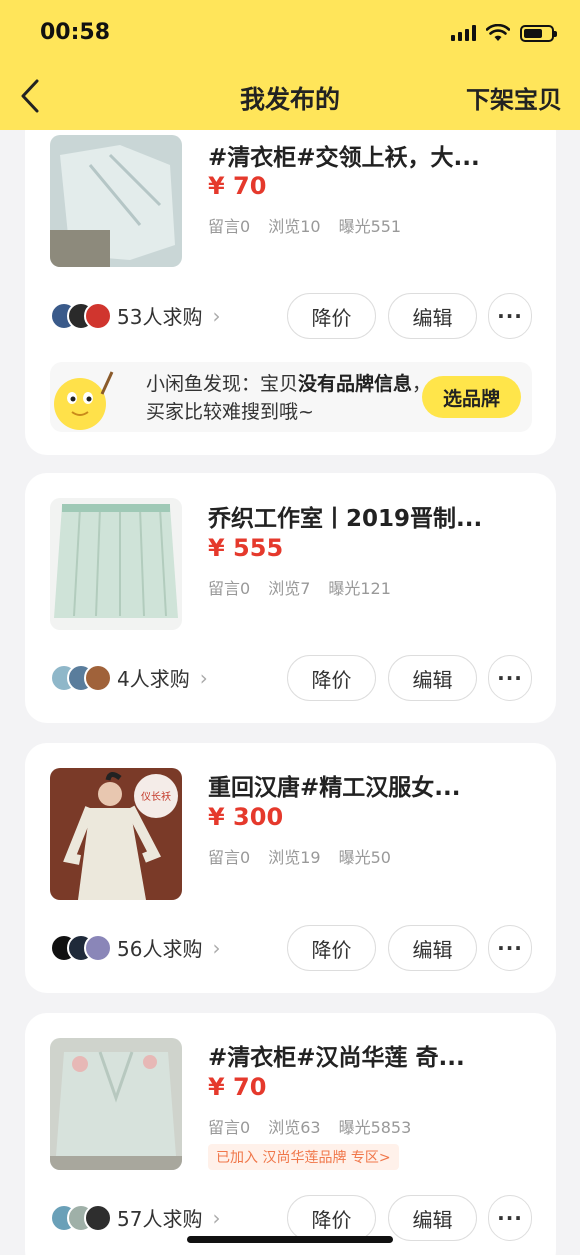 The height and width of the screenshot is (1255, 580). Describe the element at coordinates (31, 96) in the screenshot. I see `chevron-left-icon` at that location.